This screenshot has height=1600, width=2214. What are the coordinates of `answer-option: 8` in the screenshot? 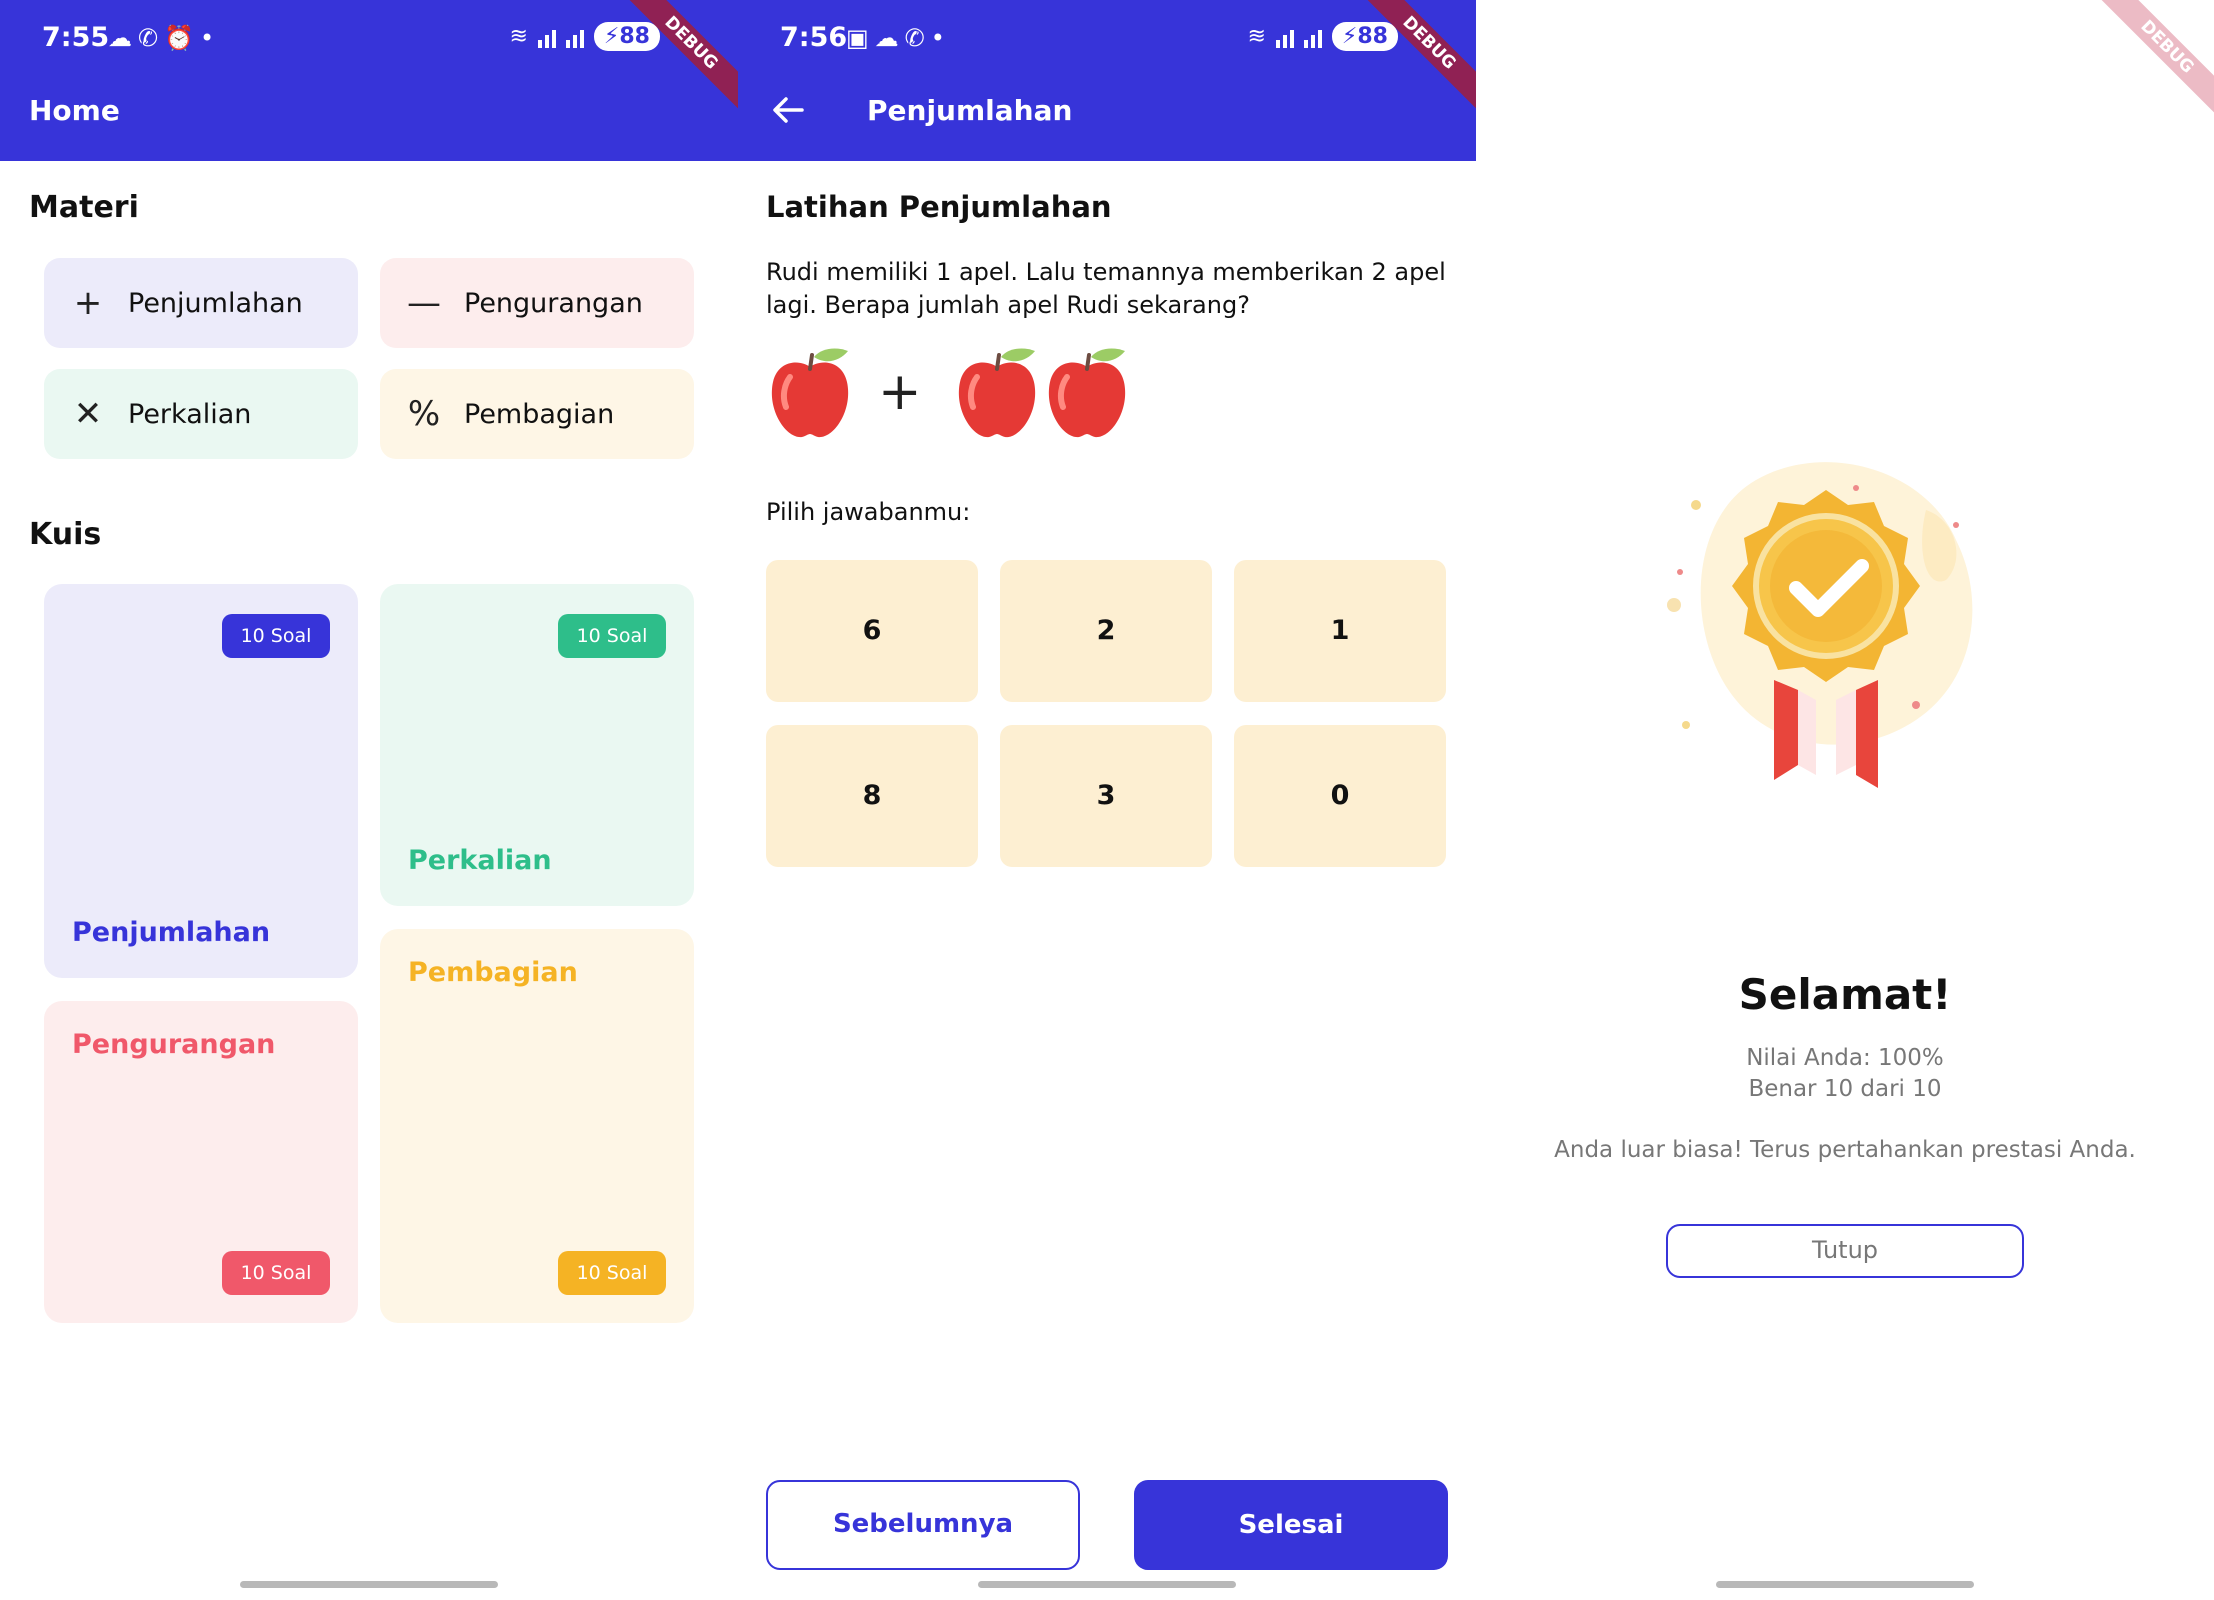 It's located at (872, 796).